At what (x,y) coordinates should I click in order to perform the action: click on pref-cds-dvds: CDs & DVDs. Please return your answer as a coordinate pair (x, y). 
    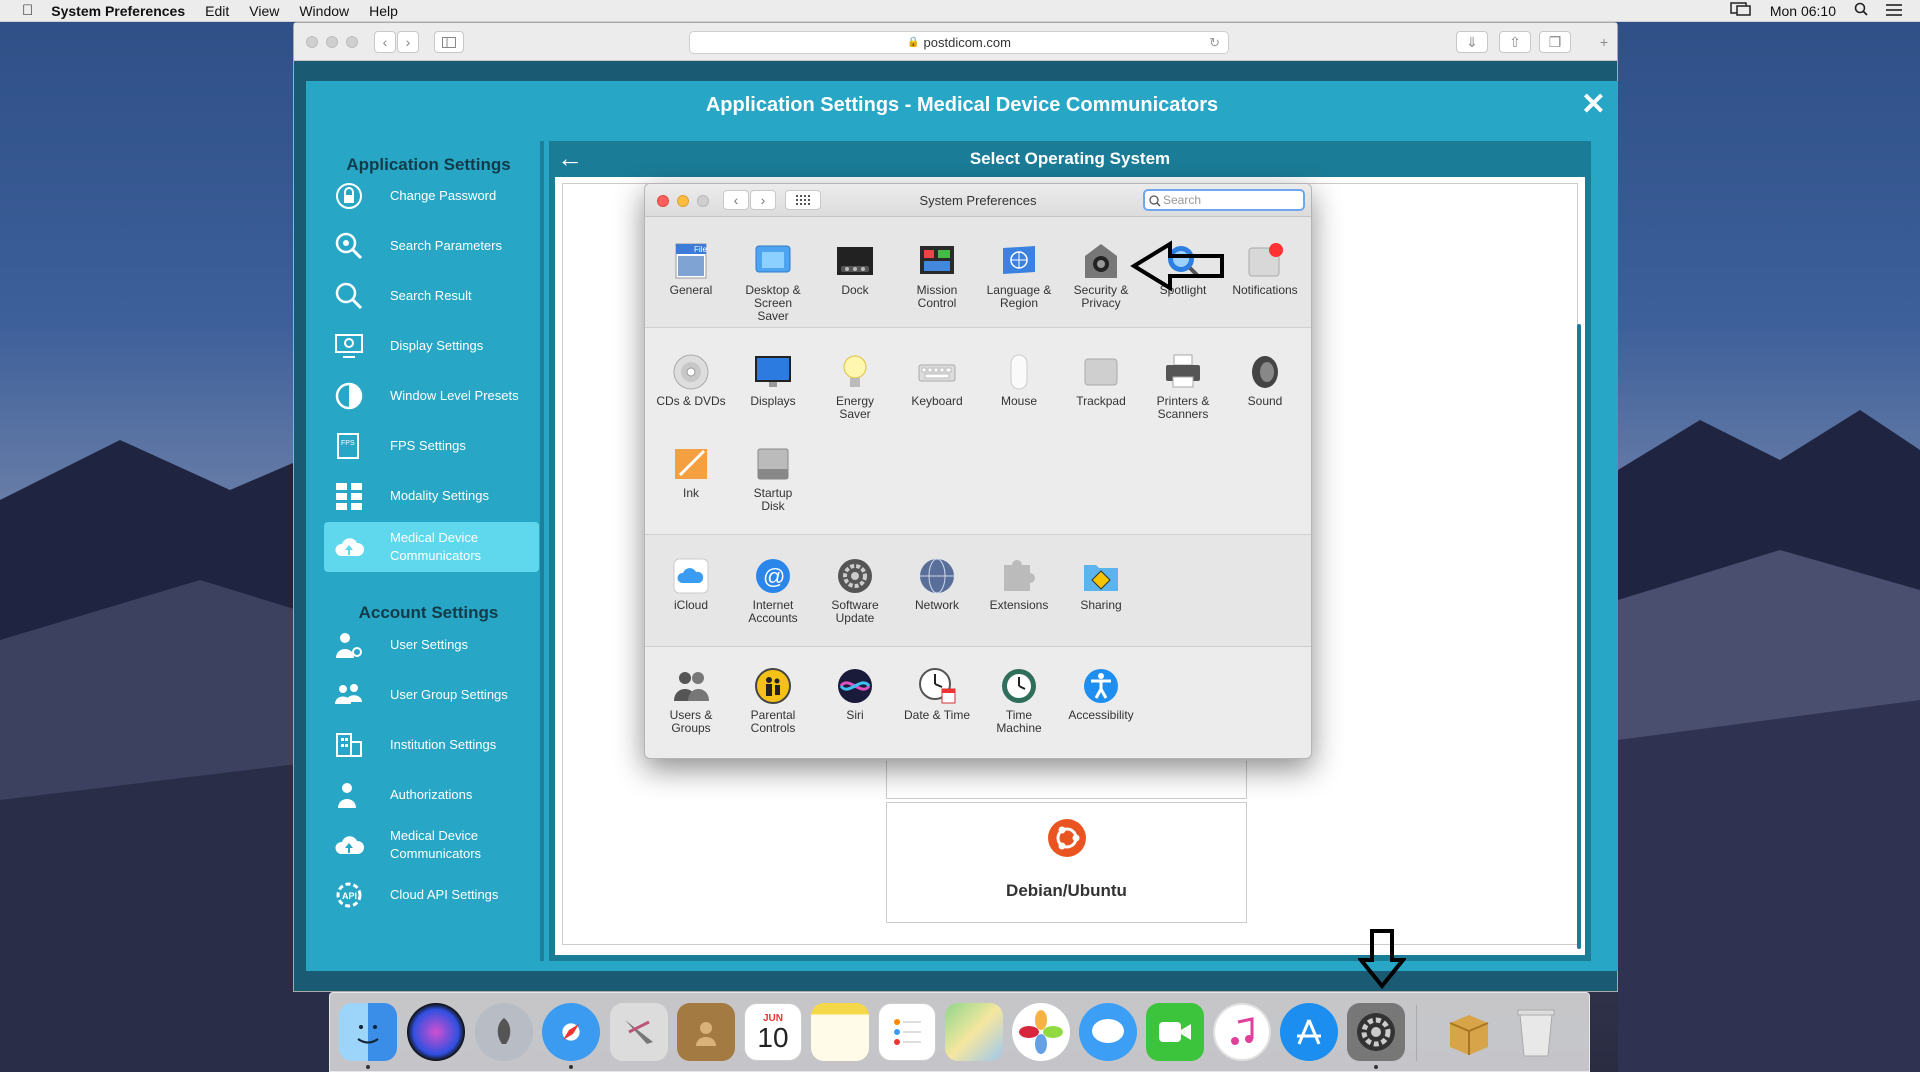
    Looking at the image, I should click on (691, 380).